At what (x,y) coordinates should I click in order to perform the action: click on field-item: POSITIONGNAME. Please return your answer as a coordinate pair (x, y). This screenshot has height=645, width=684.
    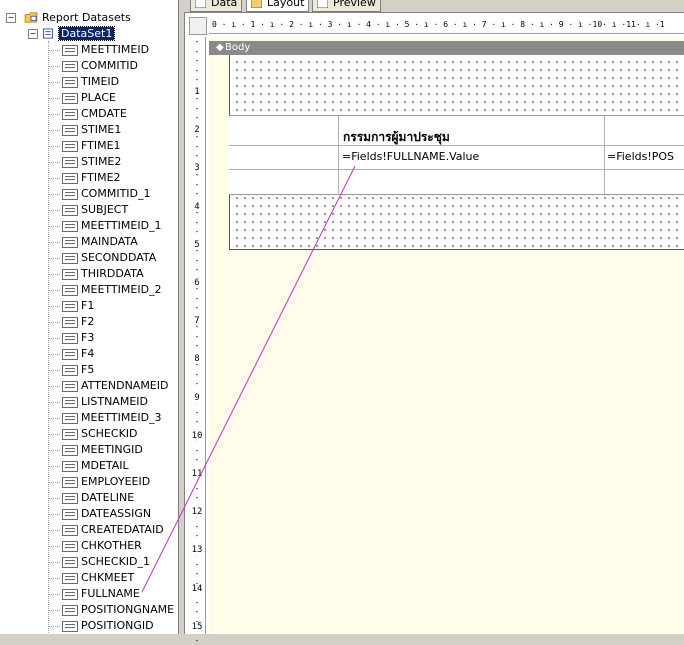
    Looking at the image, I should click on (89, 610).